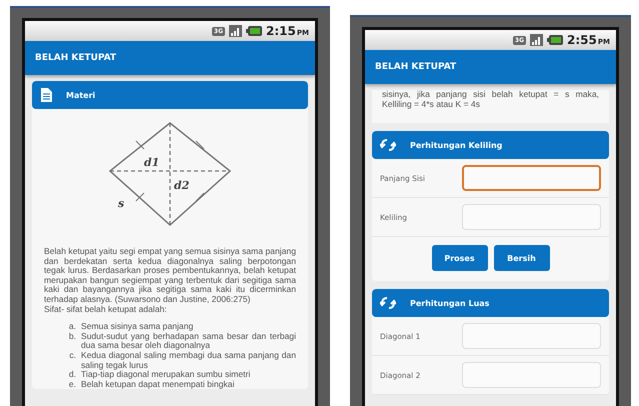  I want to click on list-item: Kedua diagonal saling membagi dua sama panjang dan saling tegak lurus, so click(188, 360).